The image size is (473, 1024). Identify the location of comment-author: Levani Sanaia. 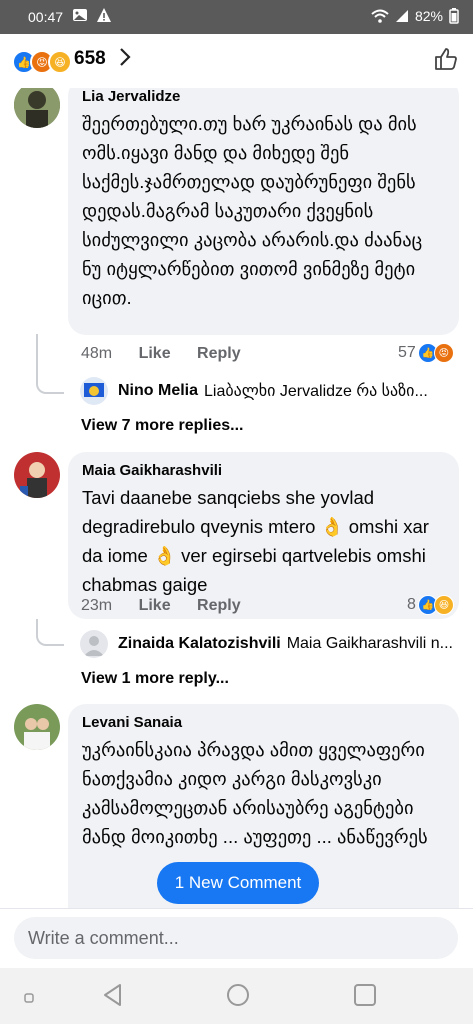
(263, 722).